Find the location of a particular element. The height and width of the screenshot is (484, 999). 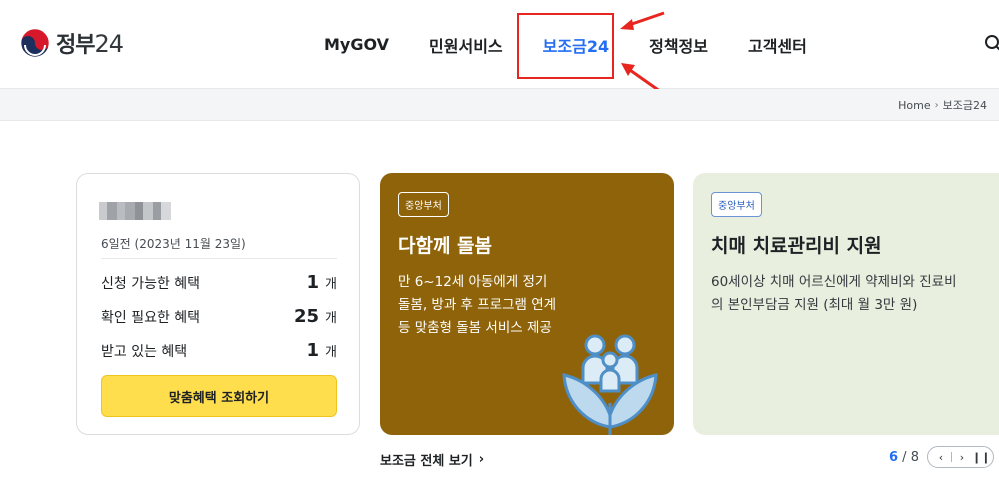

nav-policy: 정책정보 is located at coordinates (678, 45).